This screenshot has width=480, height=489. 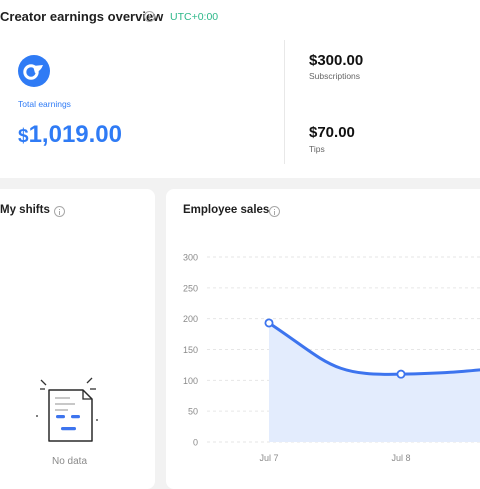 I want to click on y-tick-label: 300, so click(x=190, y=258).